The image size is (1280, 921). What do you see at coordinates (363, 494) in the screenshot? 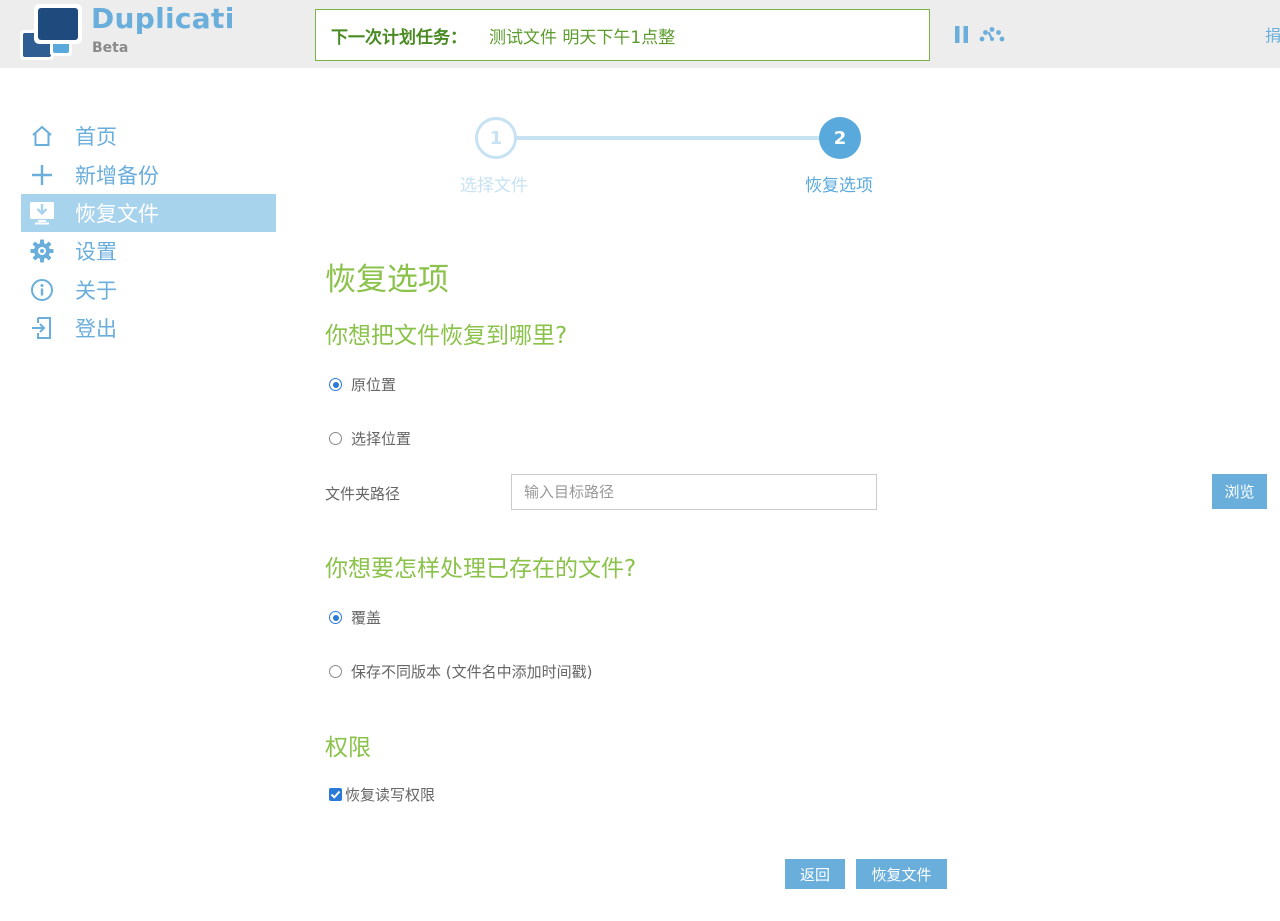
I see `folder-path-label: 文件夹路径` at bounding box center [363, 494].